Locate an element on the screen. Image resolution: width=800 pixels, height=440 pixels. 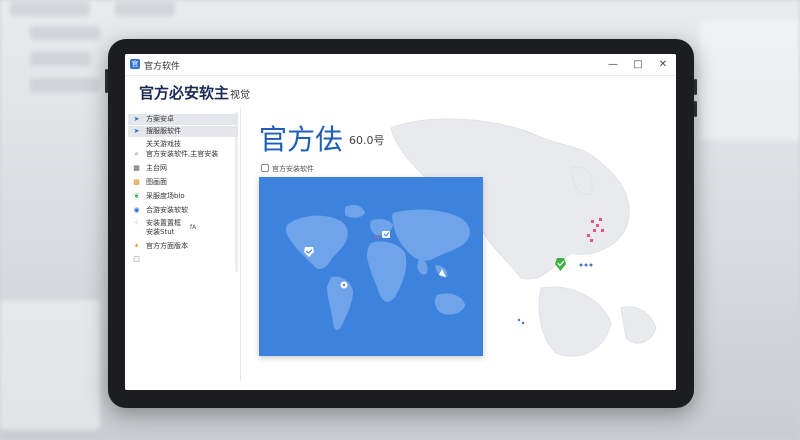
world-map is located at coordinates (377, 267).